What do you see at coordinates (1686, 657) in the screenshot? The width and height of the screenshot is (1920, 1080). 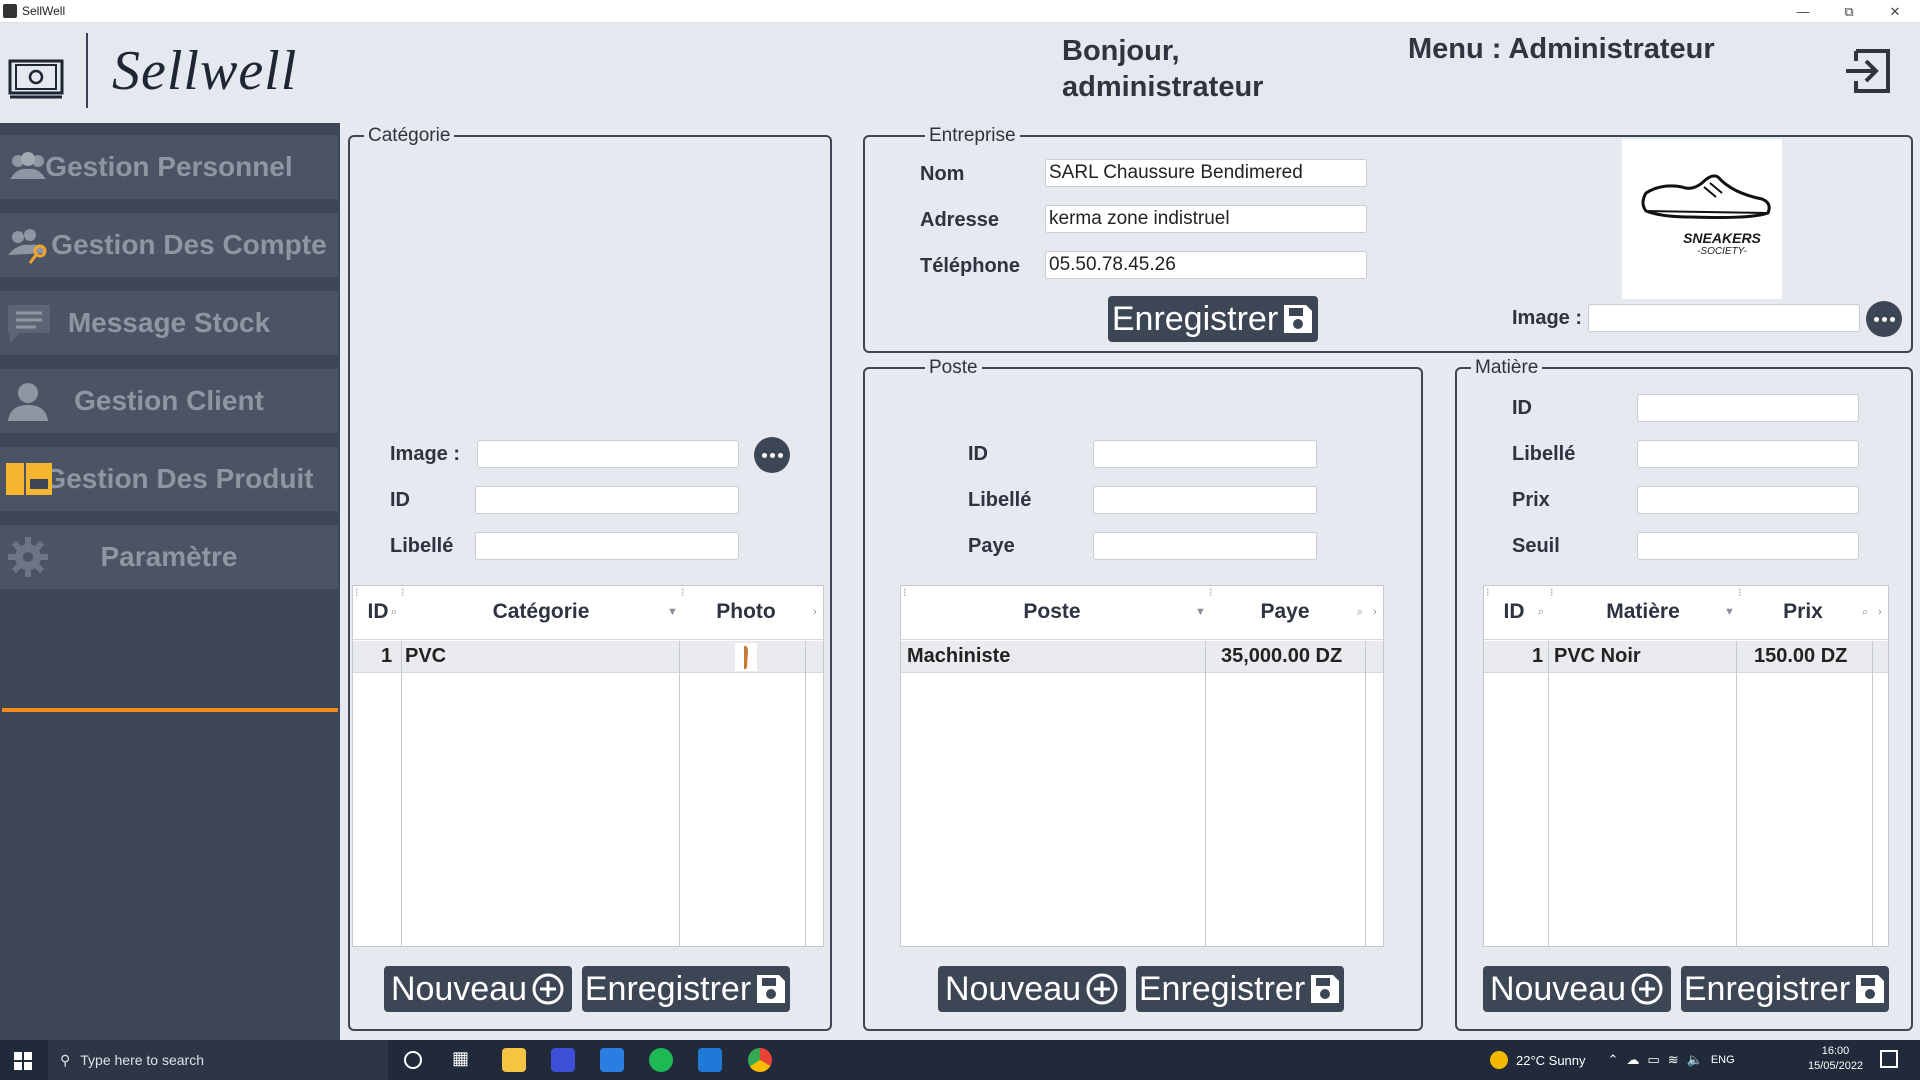 I see `table-row: 1 PVC Noir 150.00 DZ` at bounding box center [1686, 657].